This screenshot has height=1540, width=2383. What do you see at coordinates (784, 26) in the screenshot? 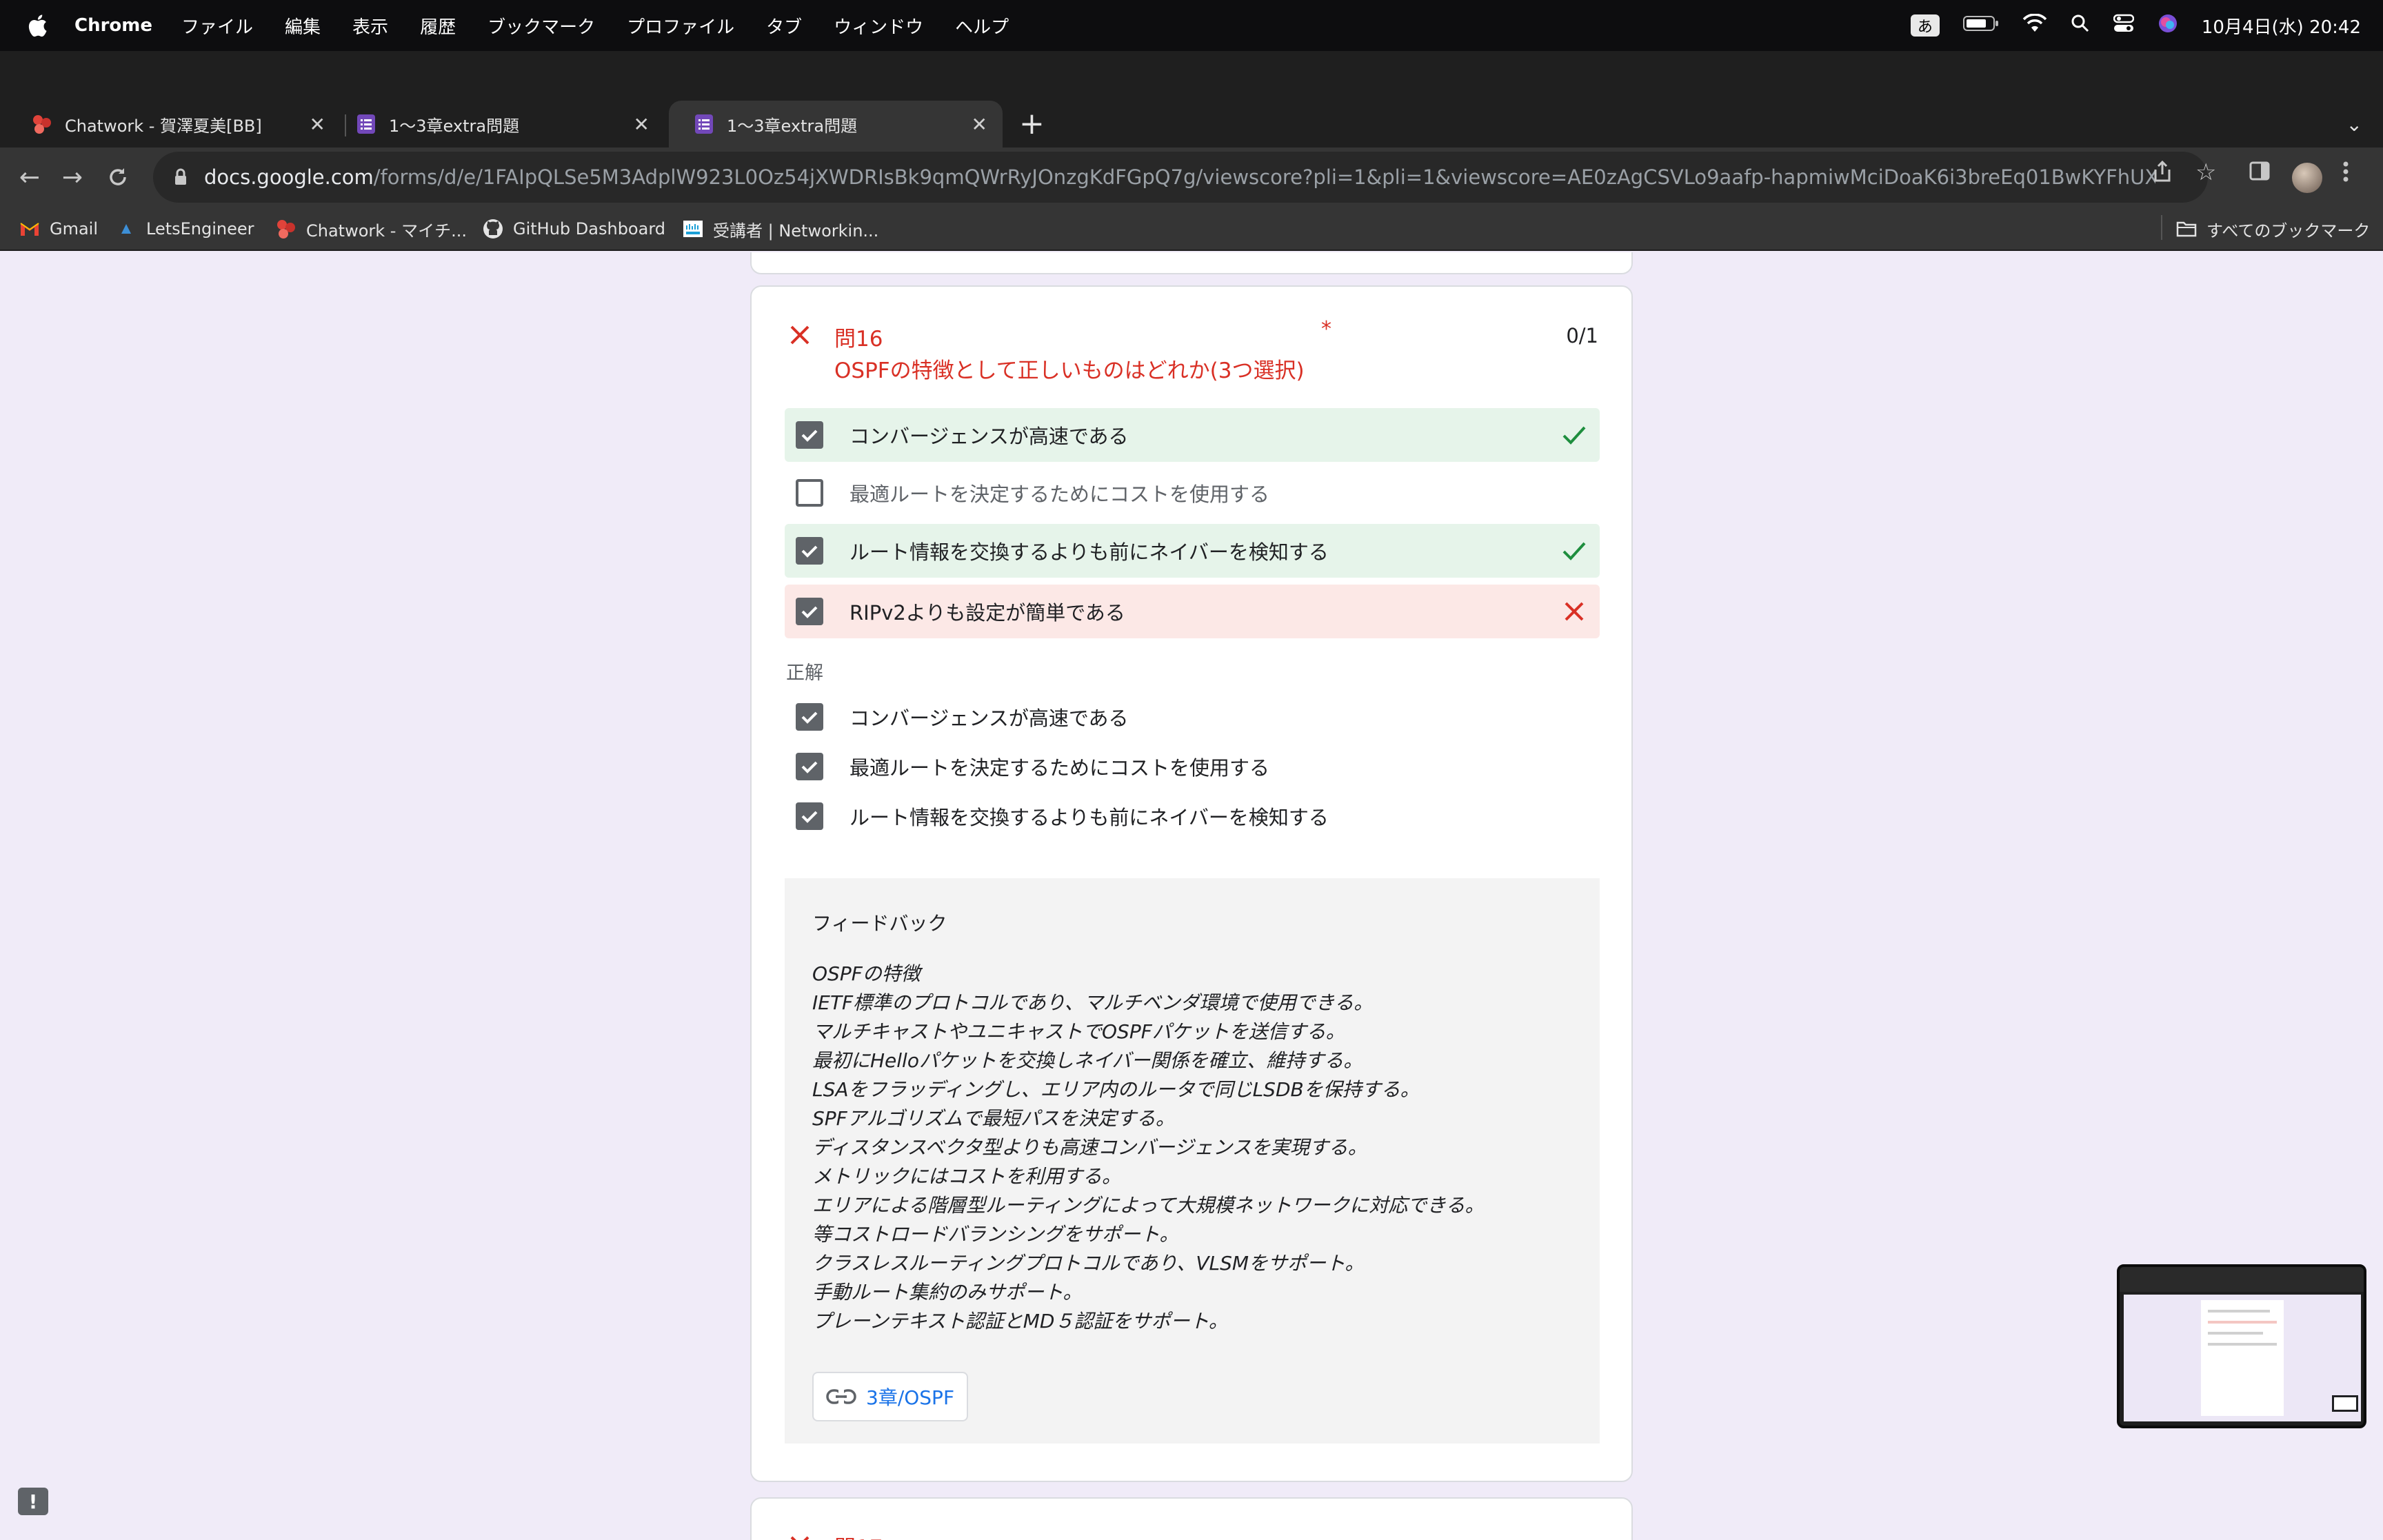
I see `menu-tab: タブ` at bounding box center [784, 26].